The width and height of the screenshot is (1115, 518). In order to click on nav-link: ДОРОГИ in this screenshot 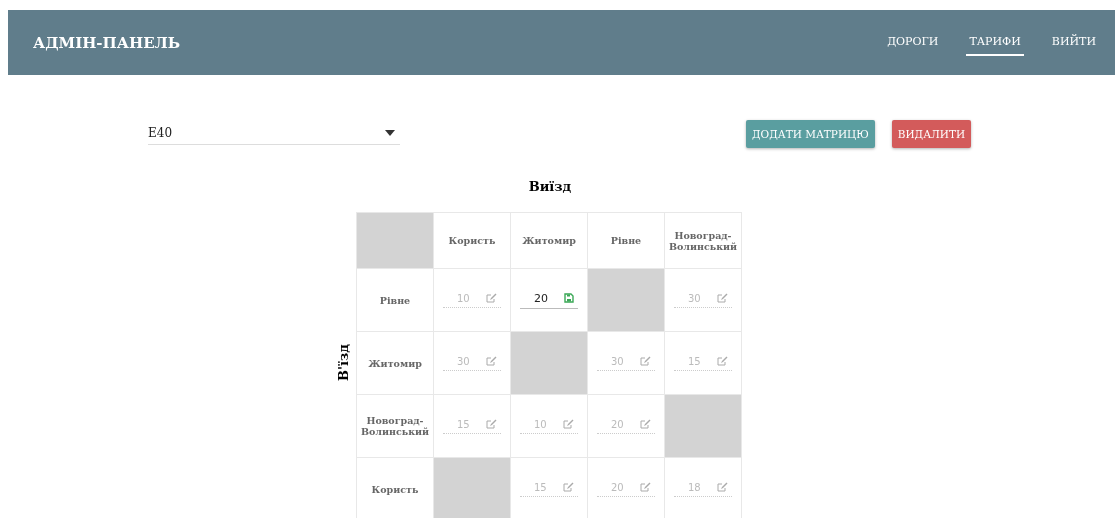, I will do `click(913, 42)`.